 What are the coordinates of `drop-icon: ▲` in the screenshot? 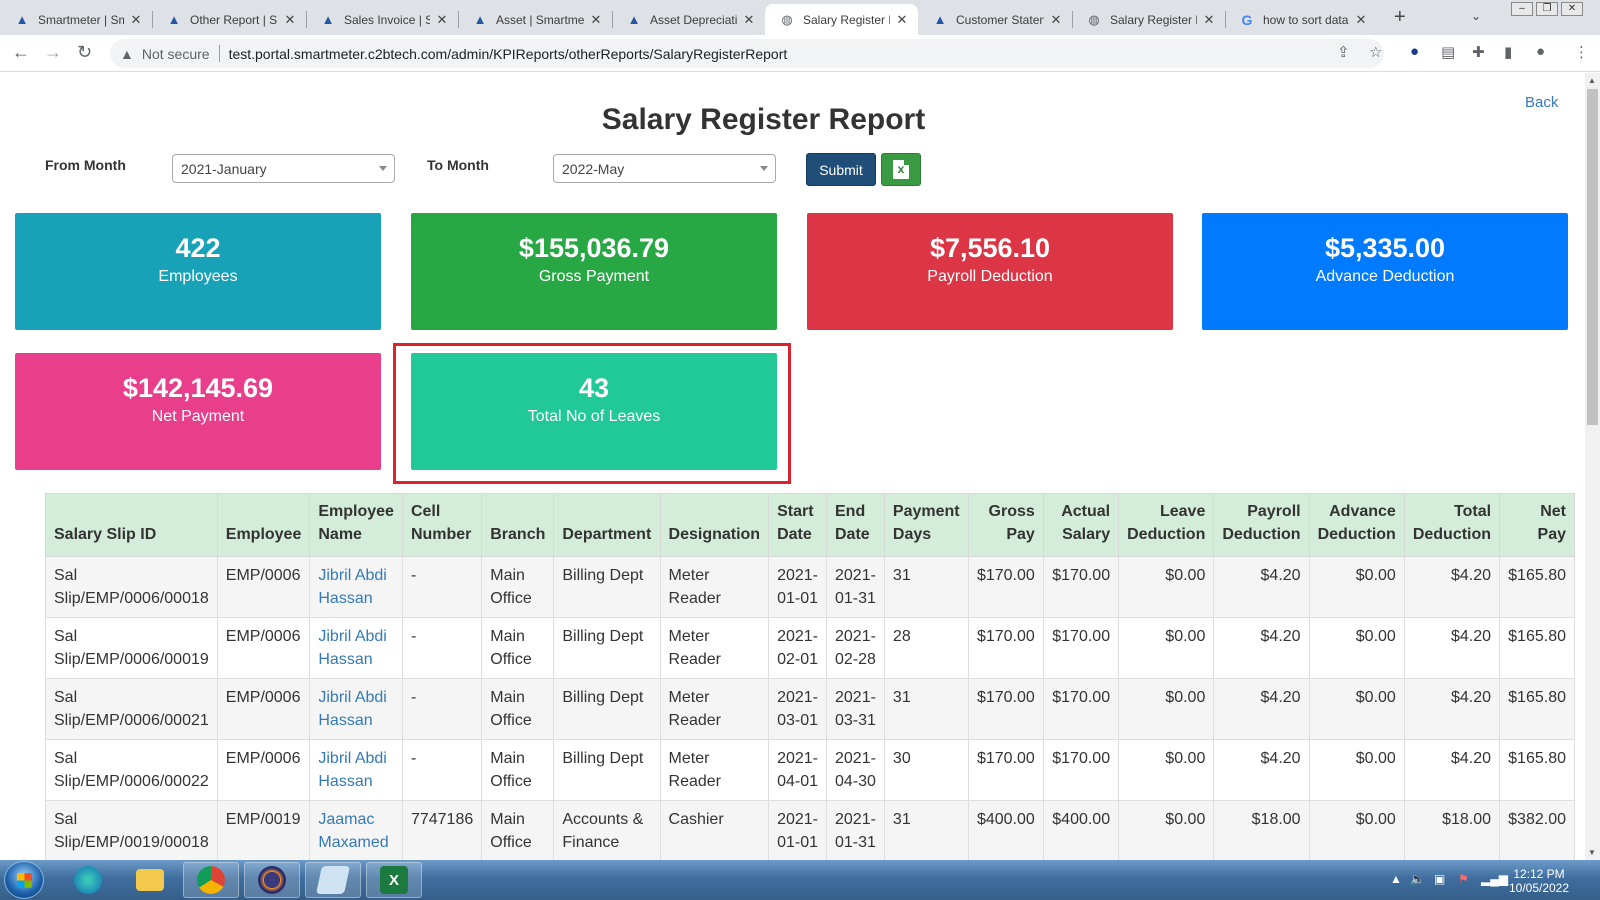 It's located at (480, 19).